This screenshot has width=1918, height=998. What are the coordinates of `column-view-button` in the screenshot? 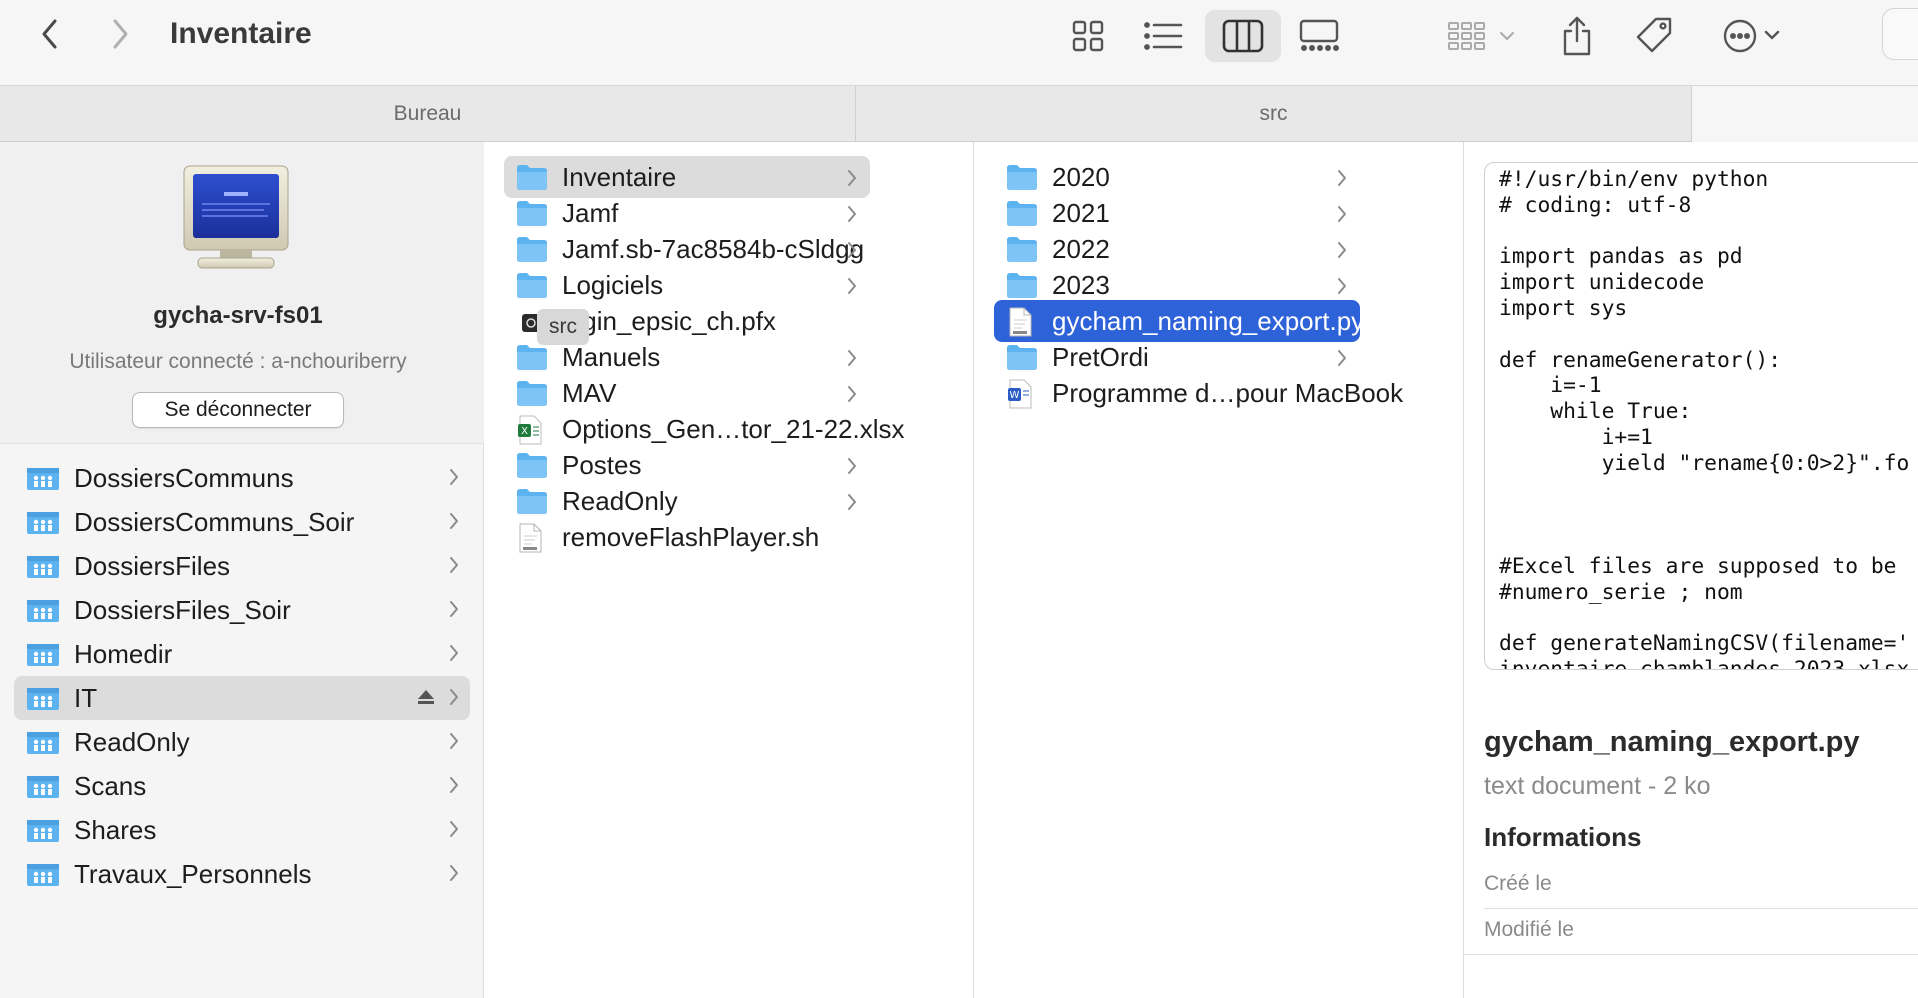 It's located at (1243, 36).